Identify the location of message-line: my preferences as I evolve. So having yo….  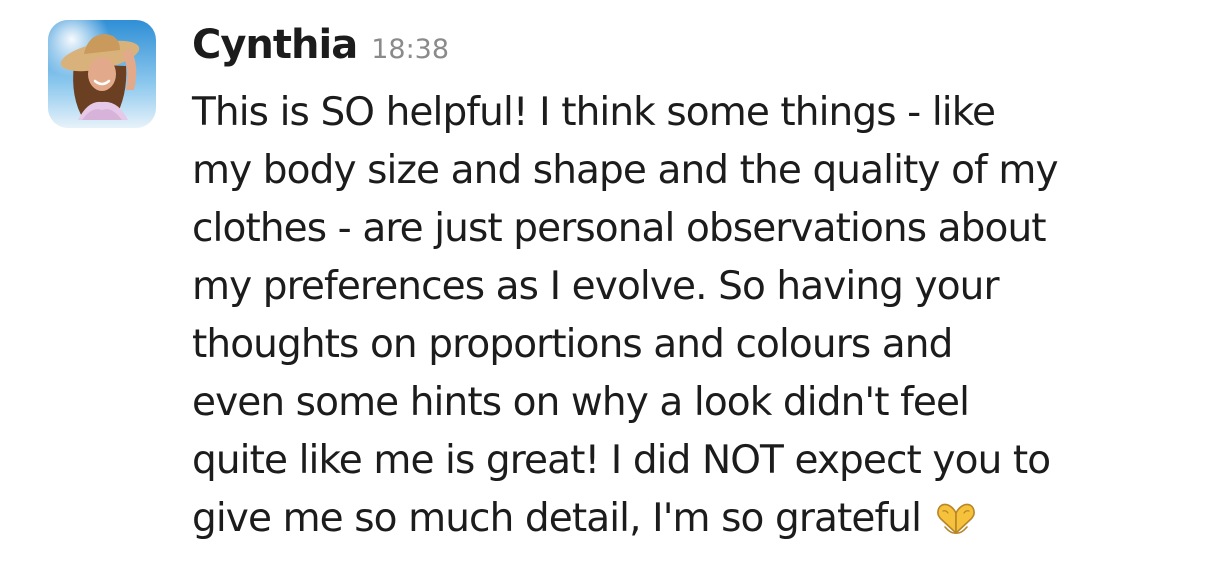
(596, 286).